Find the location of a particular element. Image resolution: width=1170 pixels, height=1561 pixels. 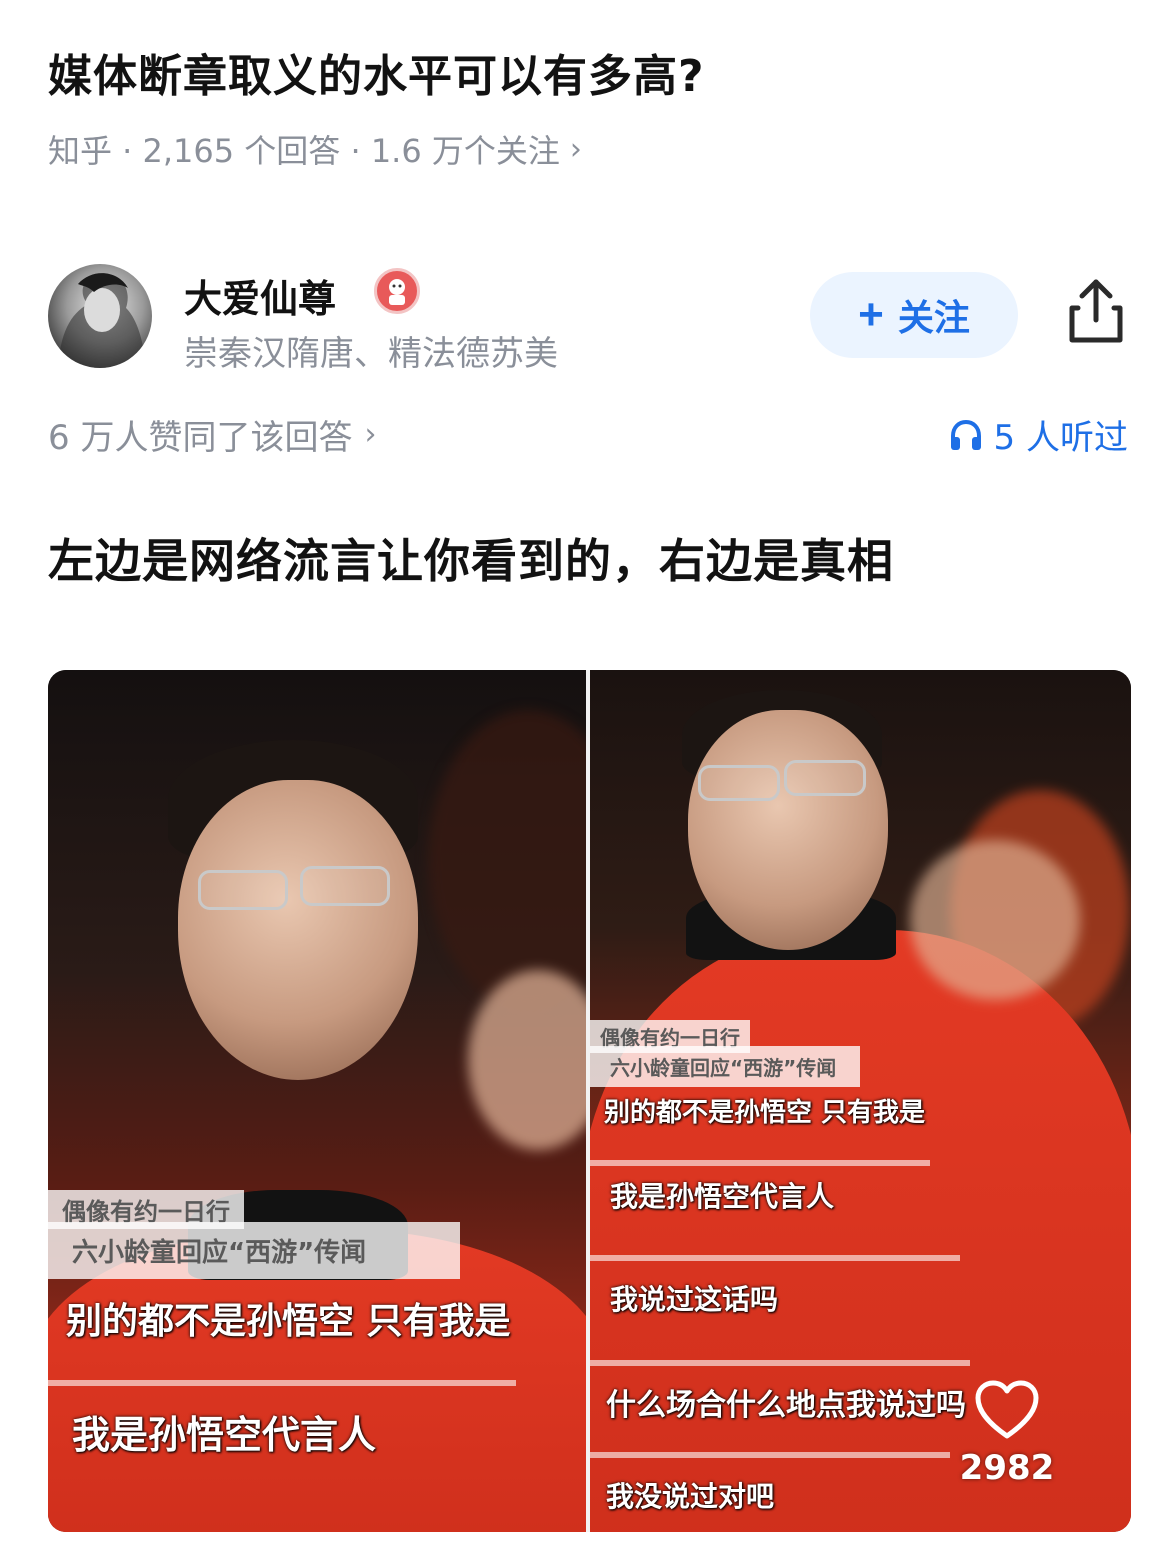

follow-button-label: 关注 is located at coordinates (933, 317).